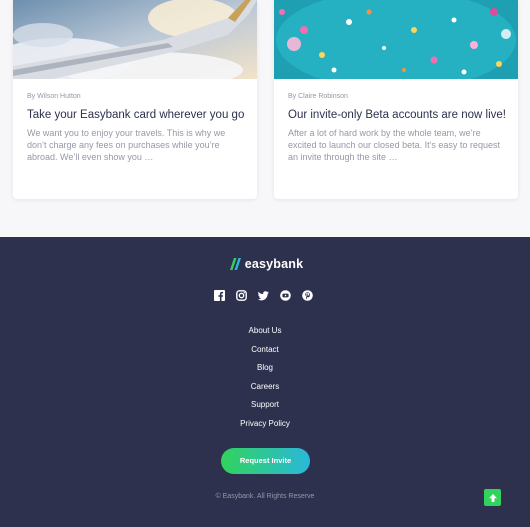  I want to click on request-invite-button: Request Invite, so click(265, 461).